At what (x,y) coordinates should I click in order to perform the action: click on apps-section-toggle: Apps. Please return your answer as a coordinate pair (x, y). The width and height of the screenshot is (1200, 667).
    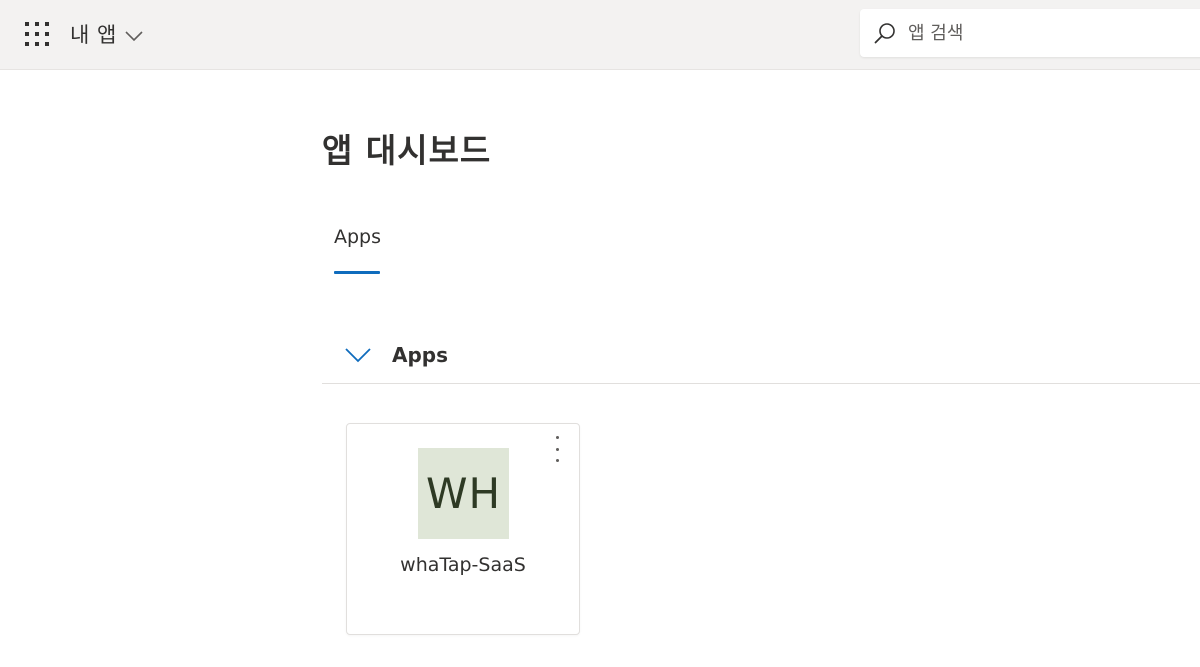
    Looking at the image, I should click on (761, 355).